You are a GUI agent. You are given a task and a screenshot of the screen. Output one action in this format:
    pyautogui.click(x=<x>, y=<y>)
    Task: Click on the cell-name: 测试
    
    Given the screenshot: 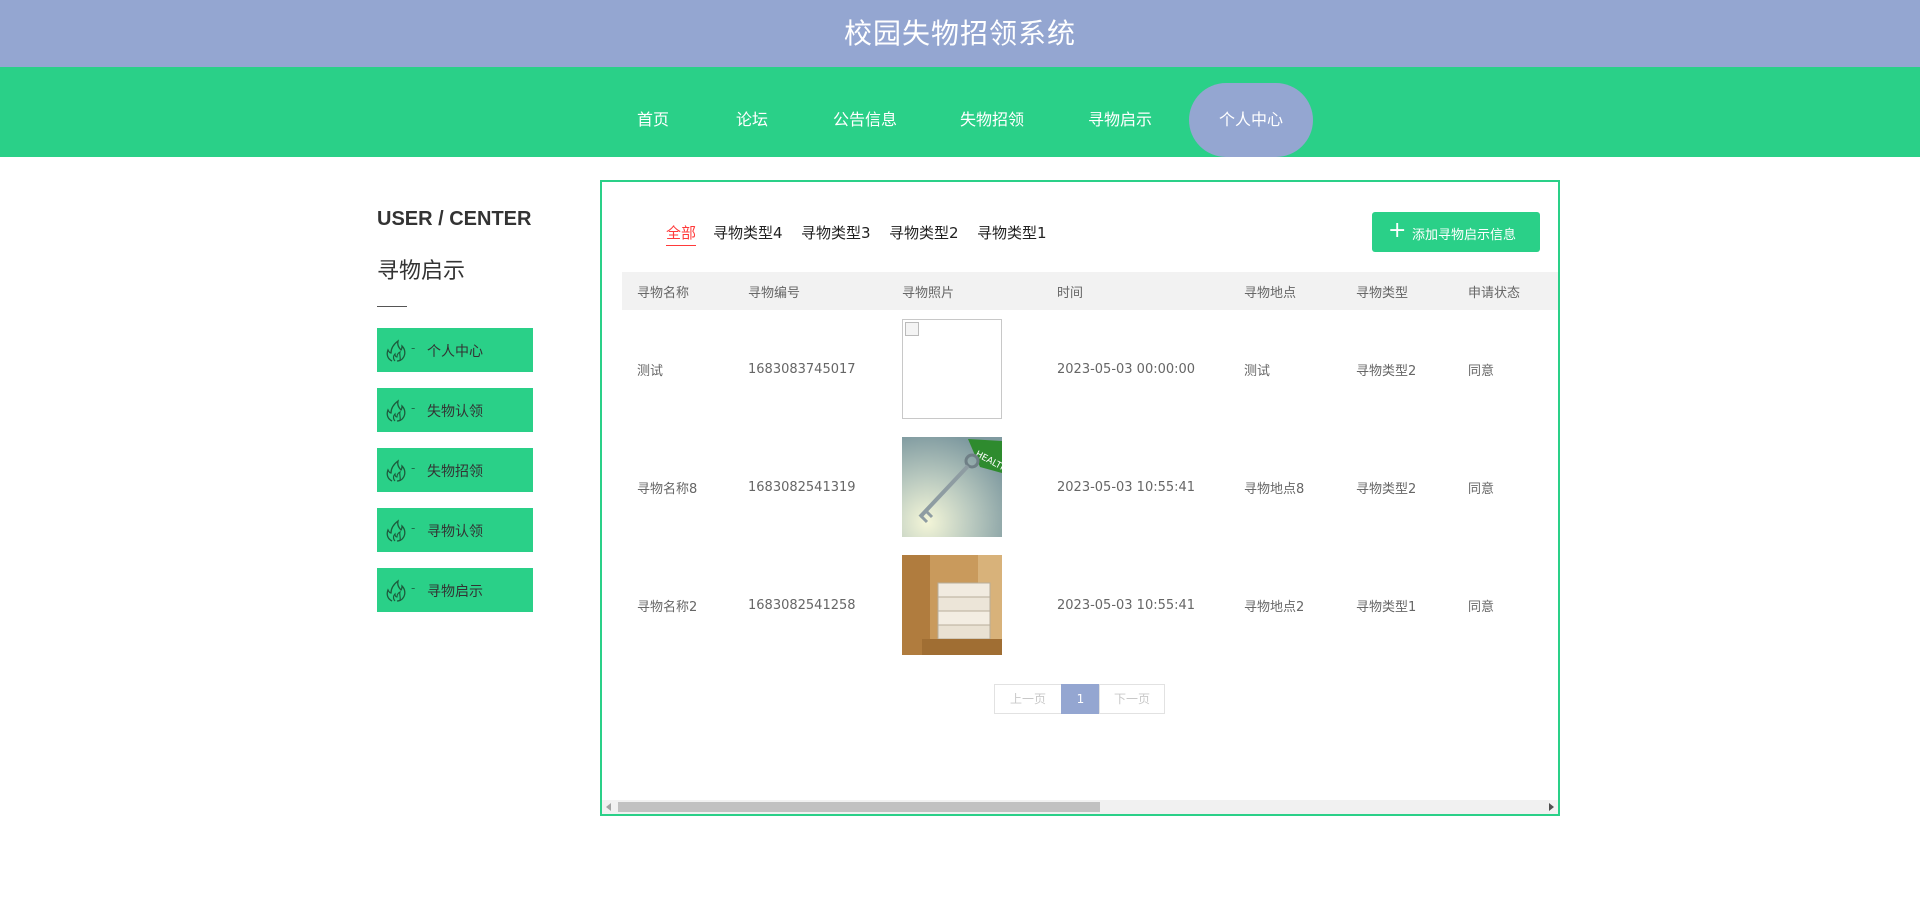 What is the action you would take?
    pyautogui.click(x=650, y=371)
    